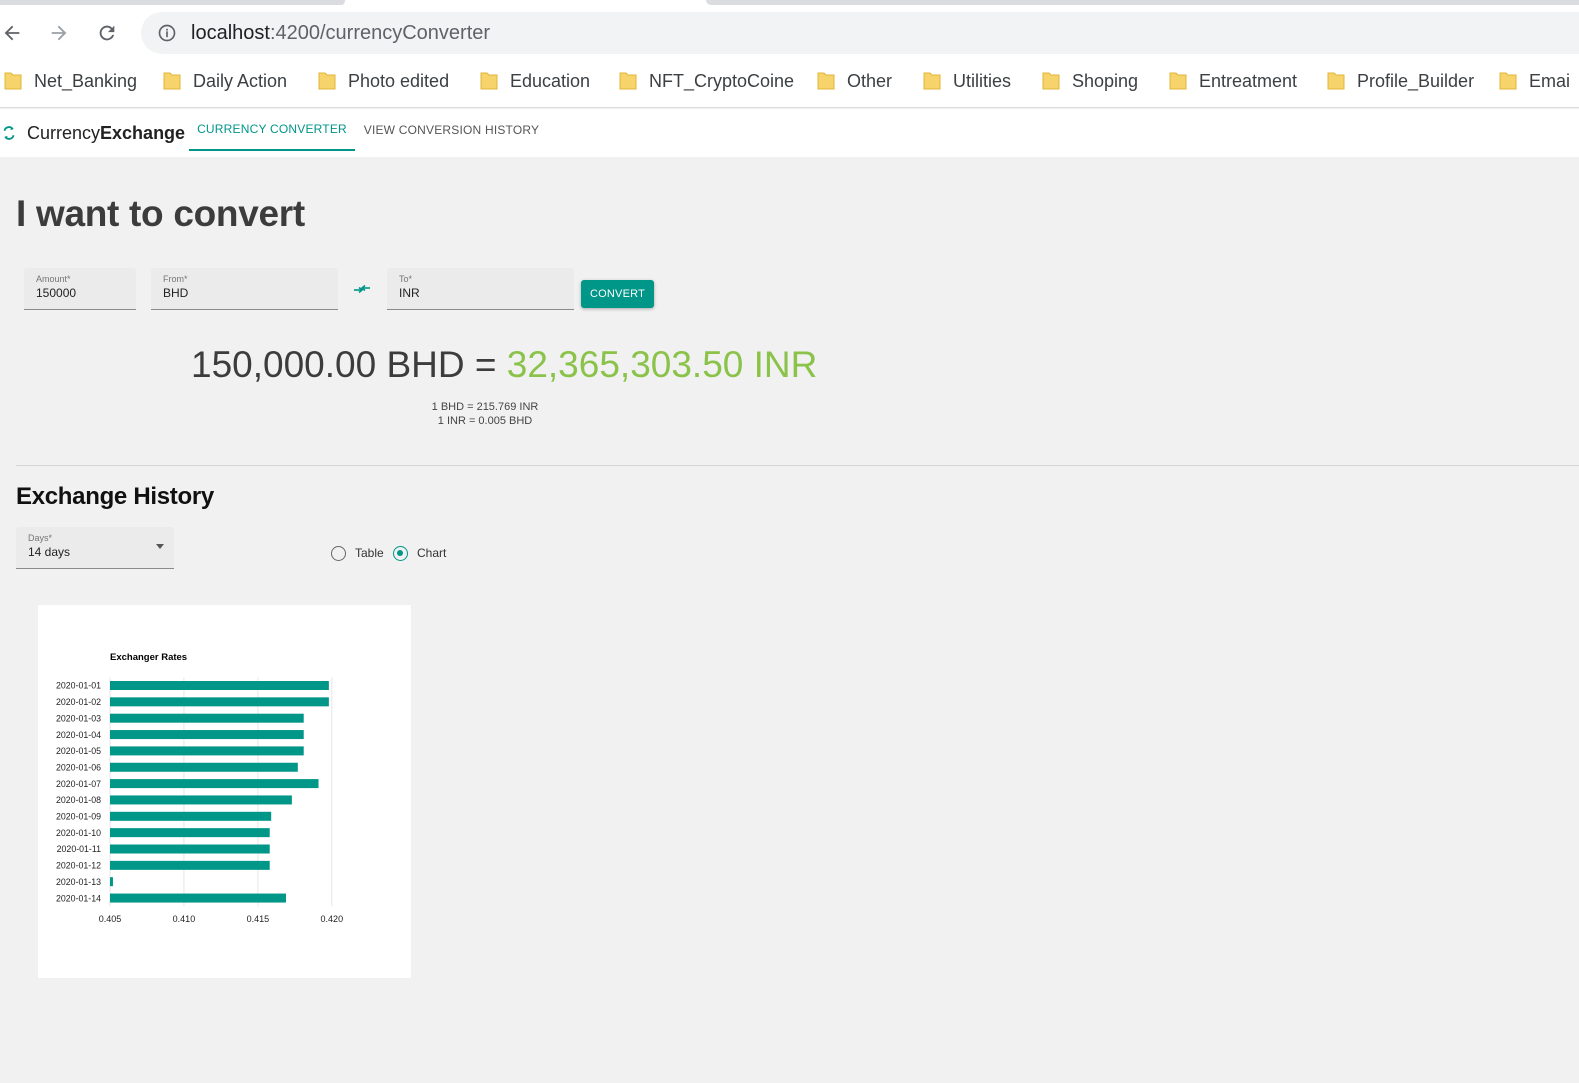 This screenshot has height=1083, width=1579. I want to click on bookmark-folder: Shoping, so click(1090, 81).